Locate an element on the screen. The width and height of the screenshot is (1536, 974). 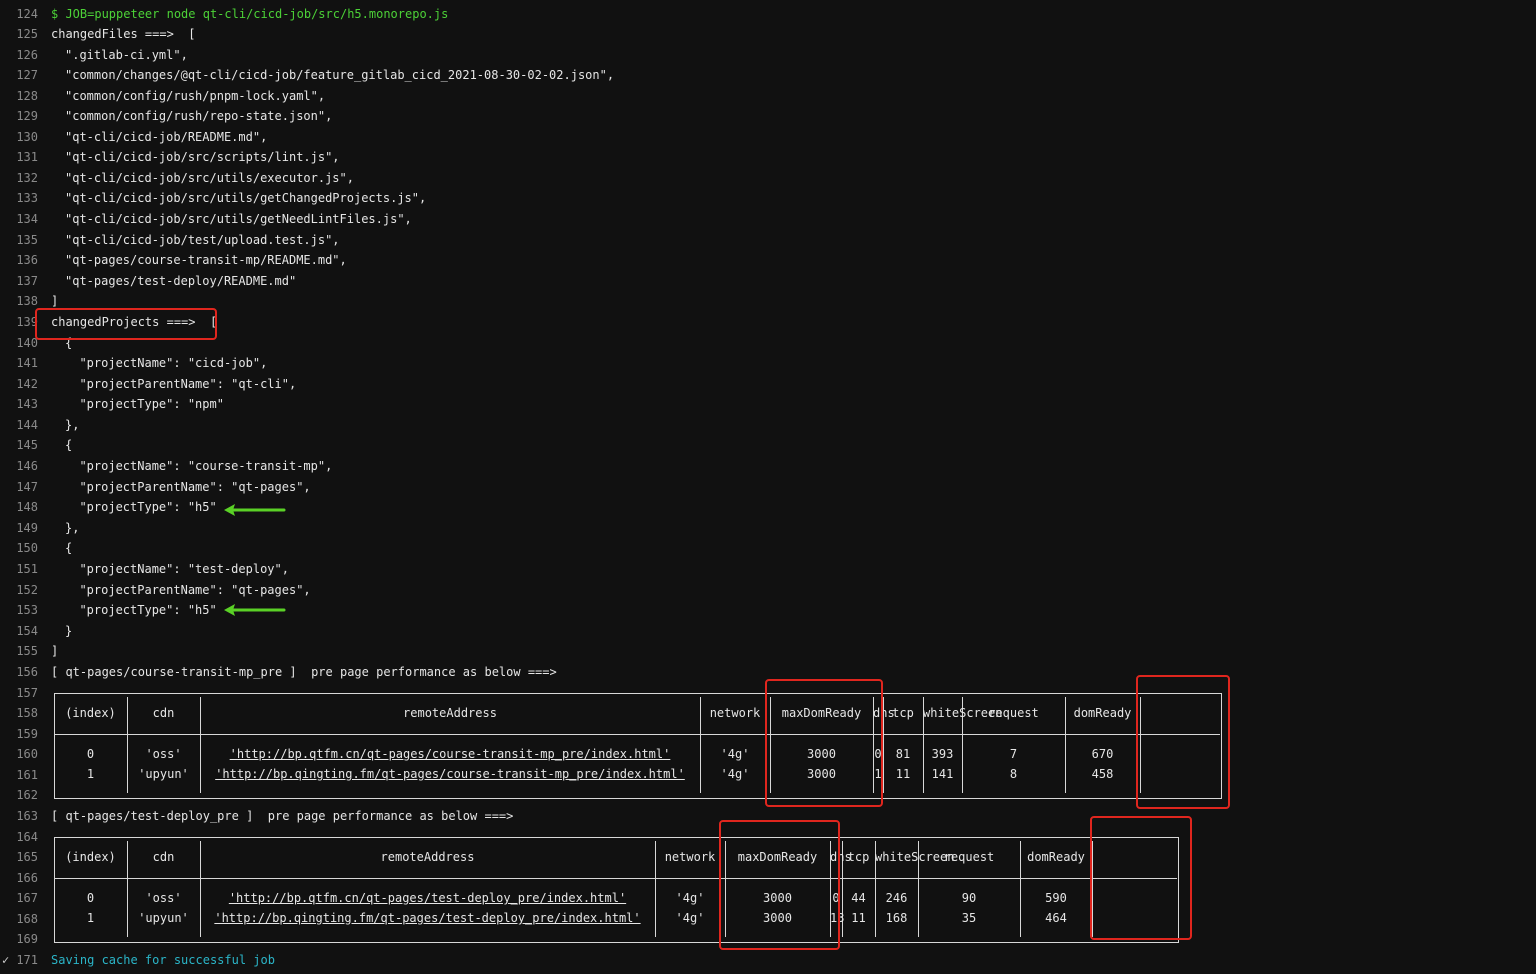
table-cell: 590 is located at coordinates (1056, 898).